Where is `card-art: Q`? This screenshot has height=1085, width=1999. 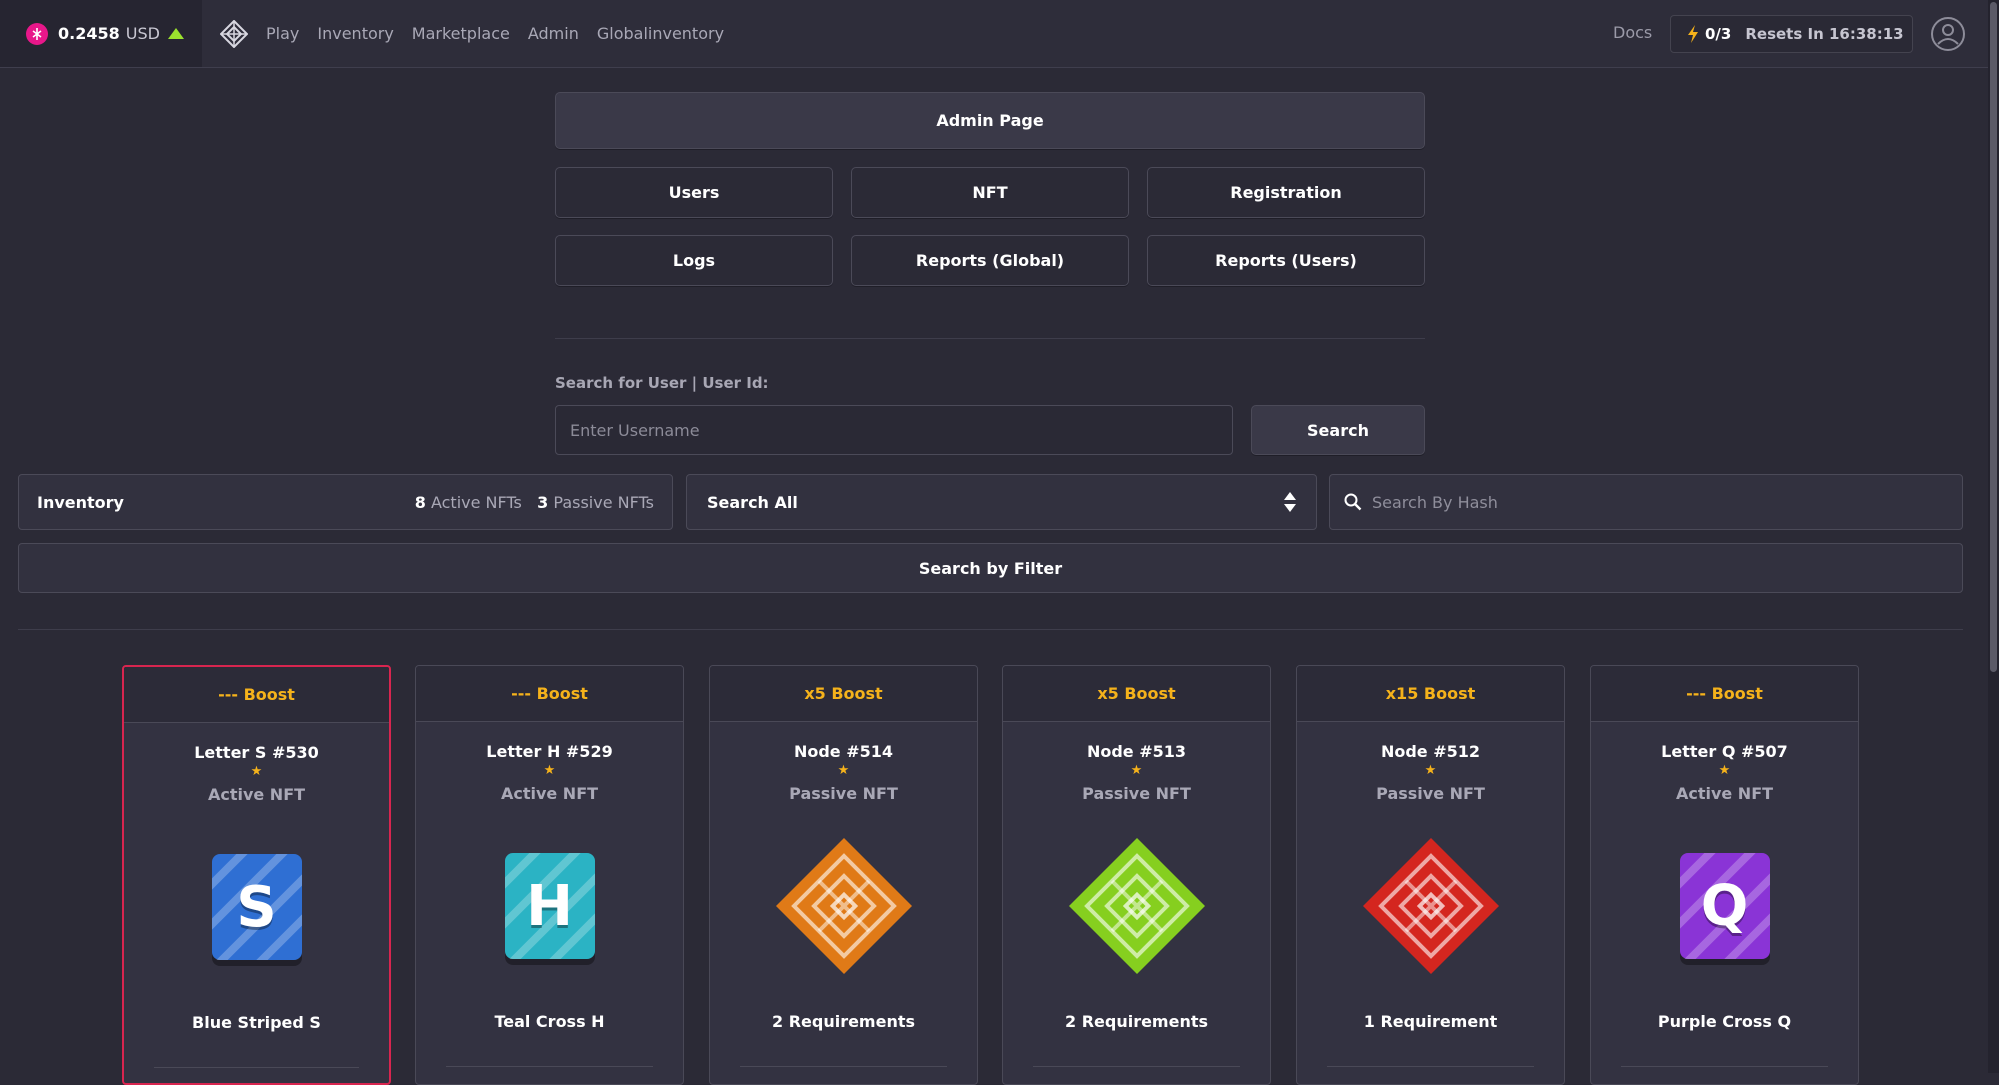 card-art: Q is located at coordinates (1724, 906).